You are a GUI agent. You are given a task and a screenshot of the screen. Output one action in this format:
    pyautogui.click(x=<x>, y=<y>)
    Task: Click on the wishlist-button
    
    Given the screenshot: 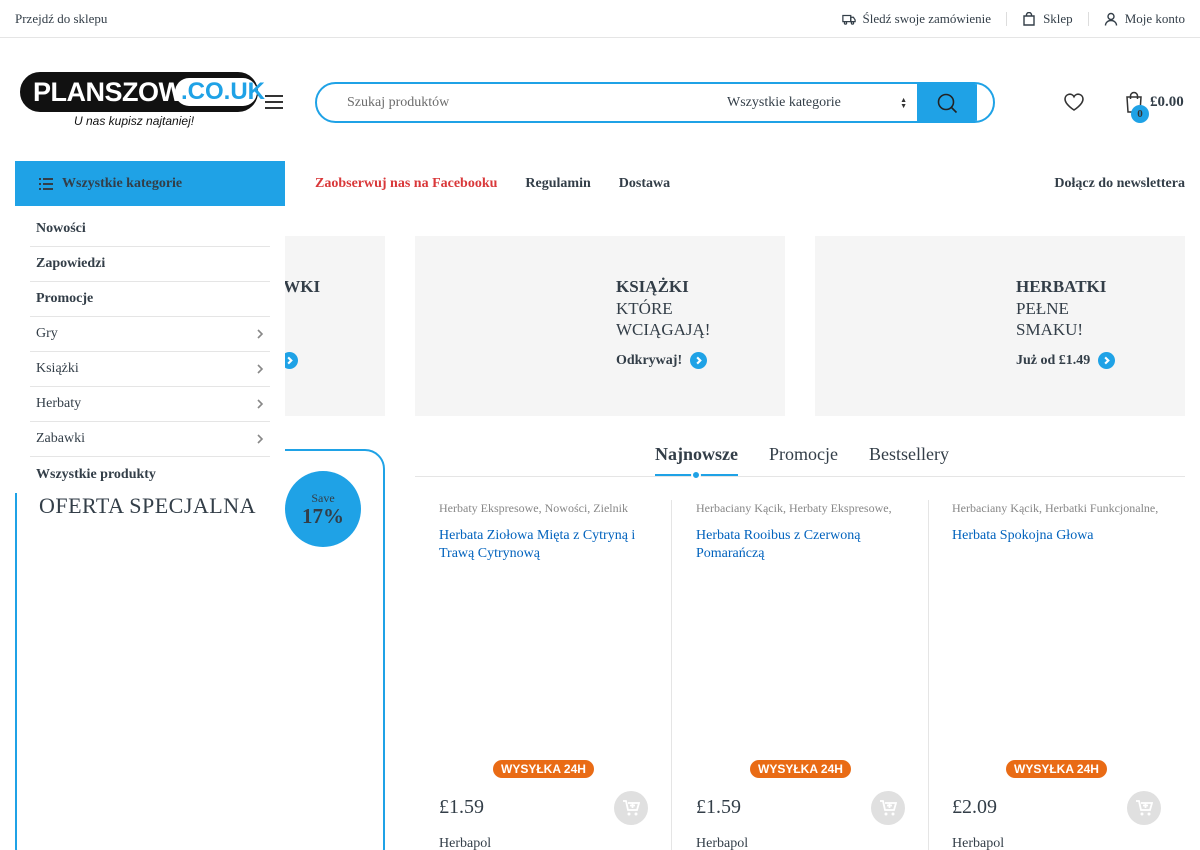 What is the action you would take?
    pyautogui.click(x=1074, y=102)
    